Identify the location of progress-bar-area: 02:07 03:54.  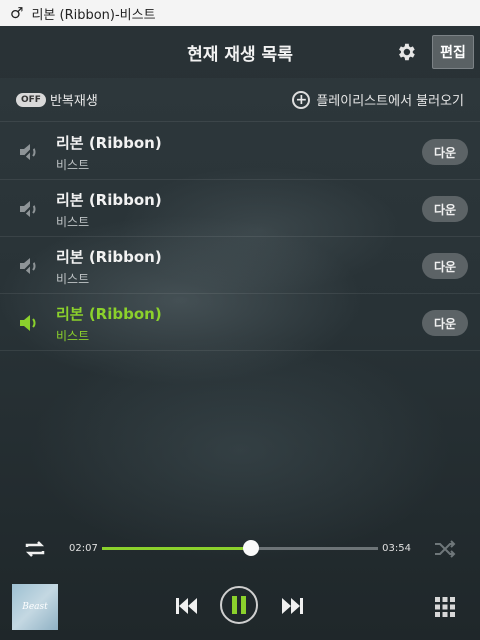
(240, 549).